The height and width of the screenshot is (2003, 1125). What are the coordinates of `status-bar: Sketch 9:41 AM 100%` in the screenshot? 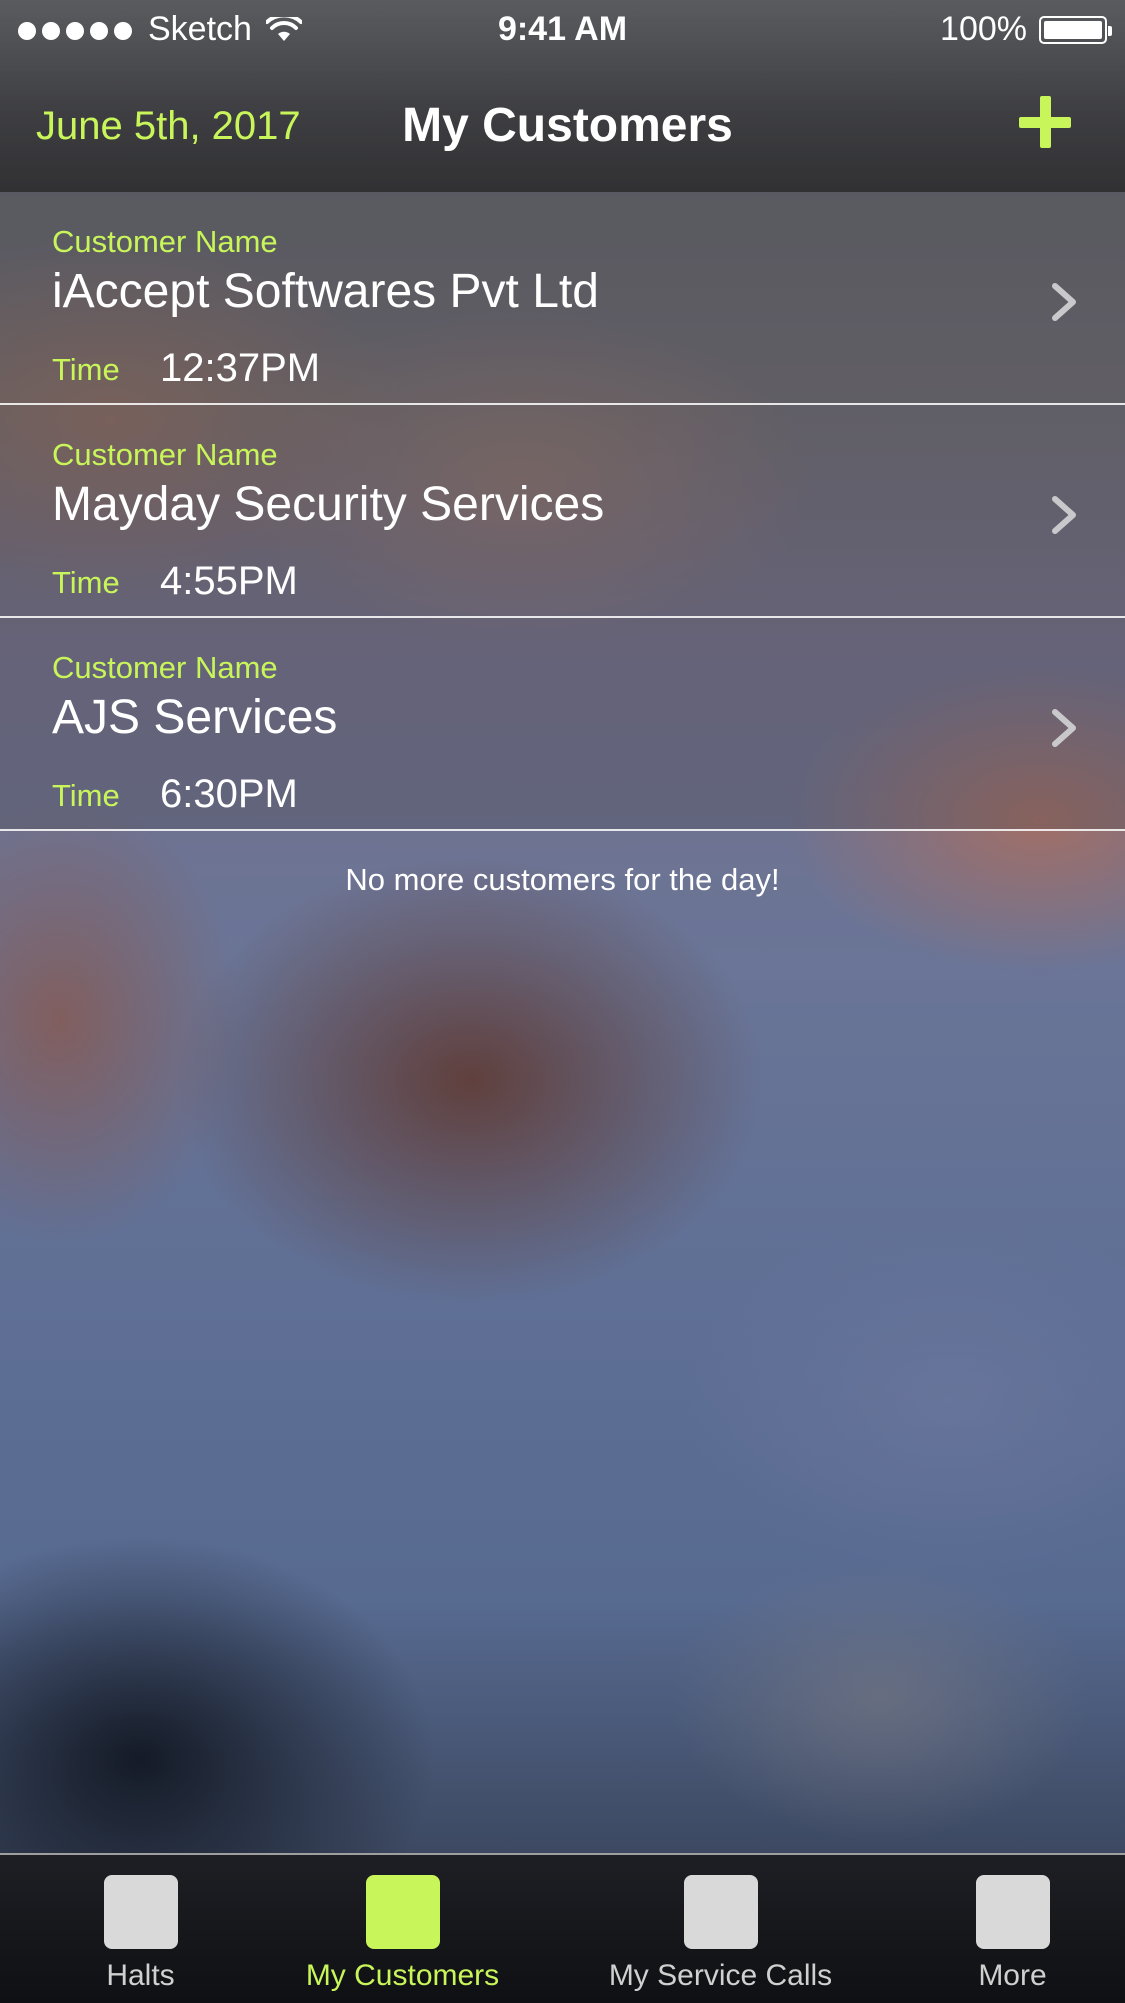 It's located at (562, 30).